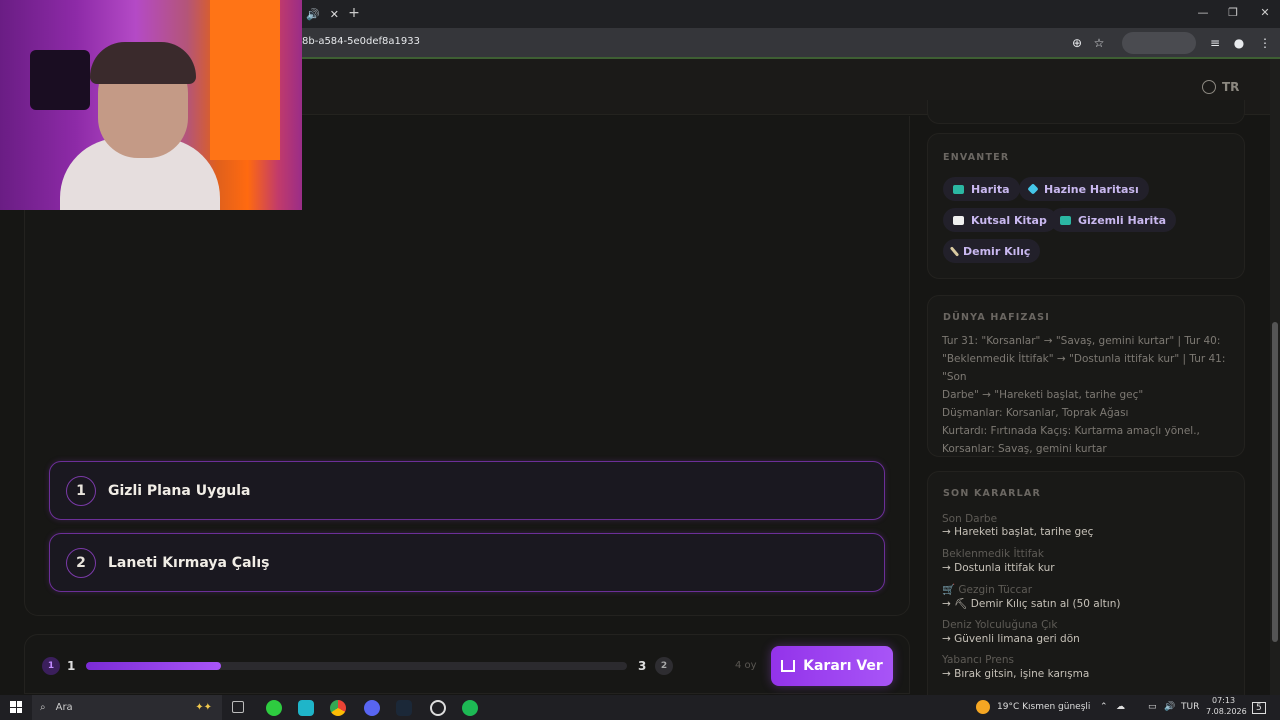  I want to click on inventory-item: Gizemli Harita, so click(1113, 220).